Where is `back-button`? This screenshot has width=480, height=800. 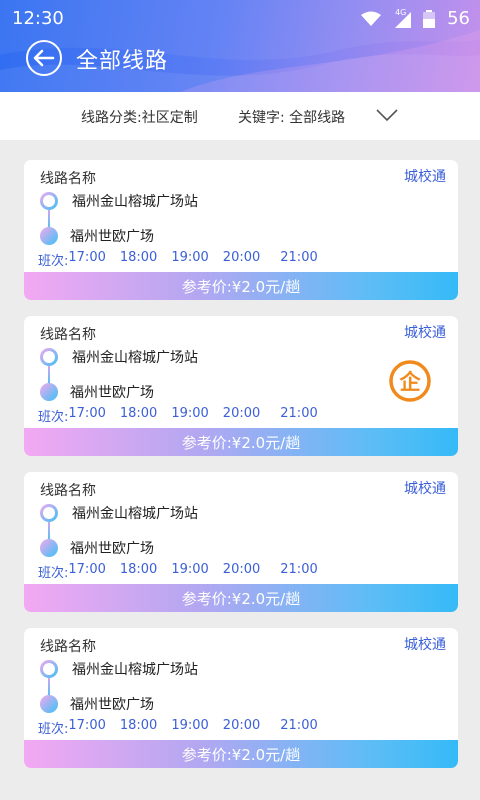 back-button is located at coordinates (44, 58).